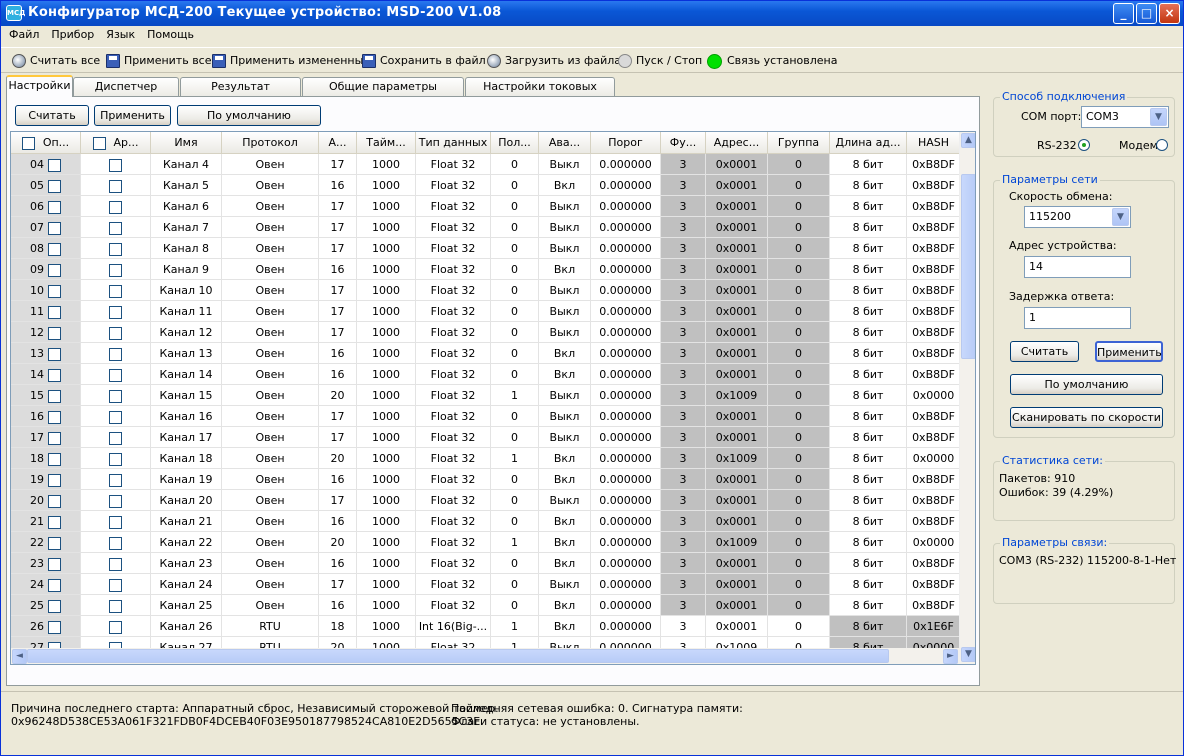  What do you see at coordinates (967, 398) in the screenshot?
I see `vertical-scrollbar: ▲ ▼` at bounding box center [967, 398].